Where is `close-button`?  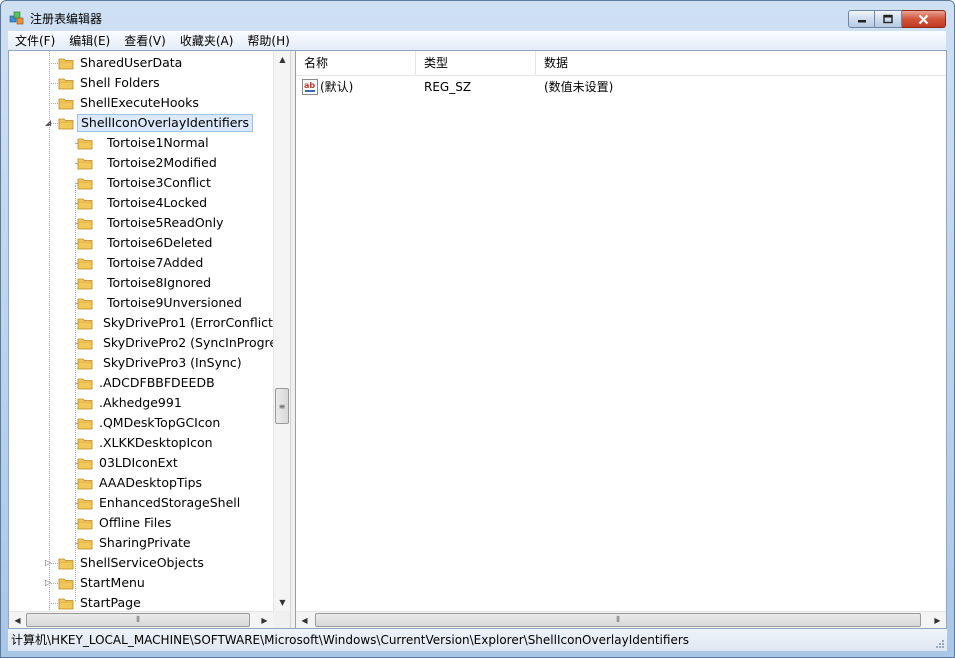
close-button is located at coordinates (924, 19).